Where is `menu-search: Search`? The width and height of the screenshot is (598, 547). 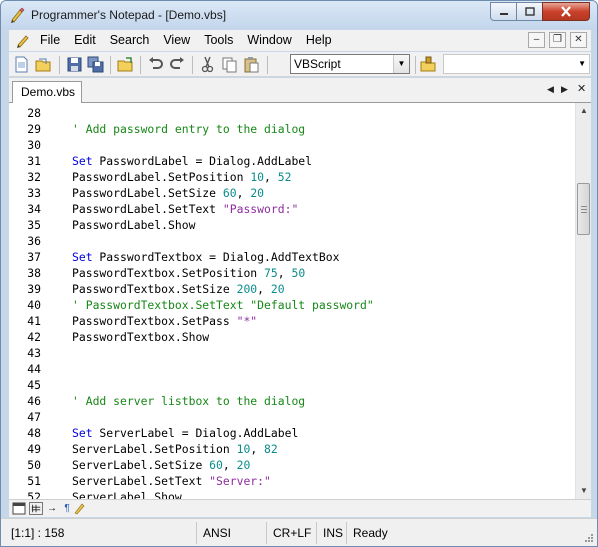 menu-search: Search is located at coordinates (130, 40).